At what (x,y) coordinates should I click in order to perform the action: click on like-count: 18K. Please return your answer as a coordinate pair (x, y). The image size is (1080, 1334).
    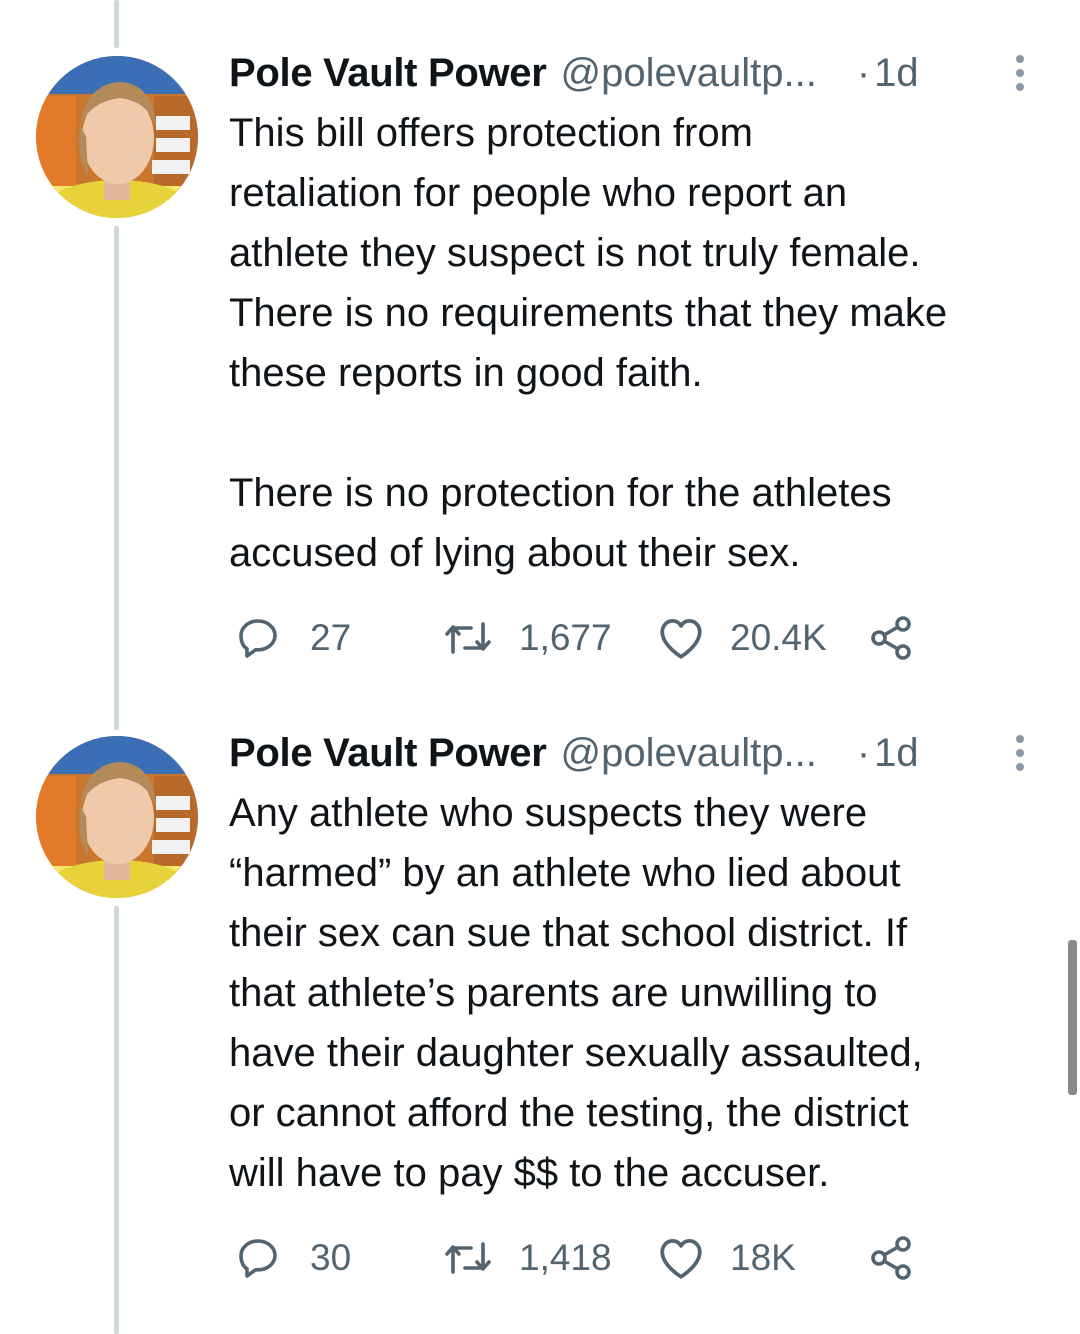
    Looking at the image, I should click on (763, 1257).